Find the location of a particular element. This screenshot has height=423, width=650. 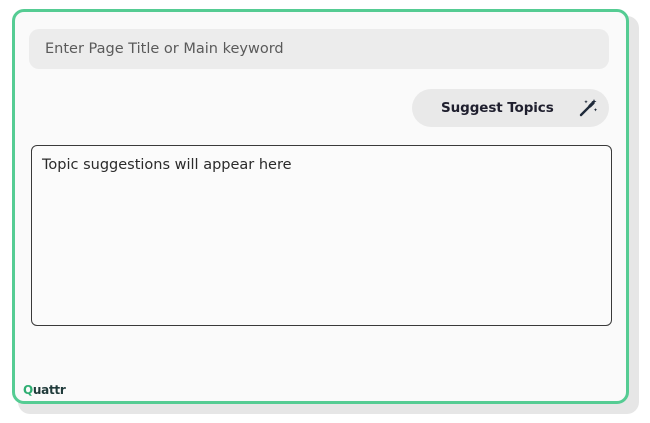

suggest-topics-button: Suggest Topics is located at coordinates (510, 108).